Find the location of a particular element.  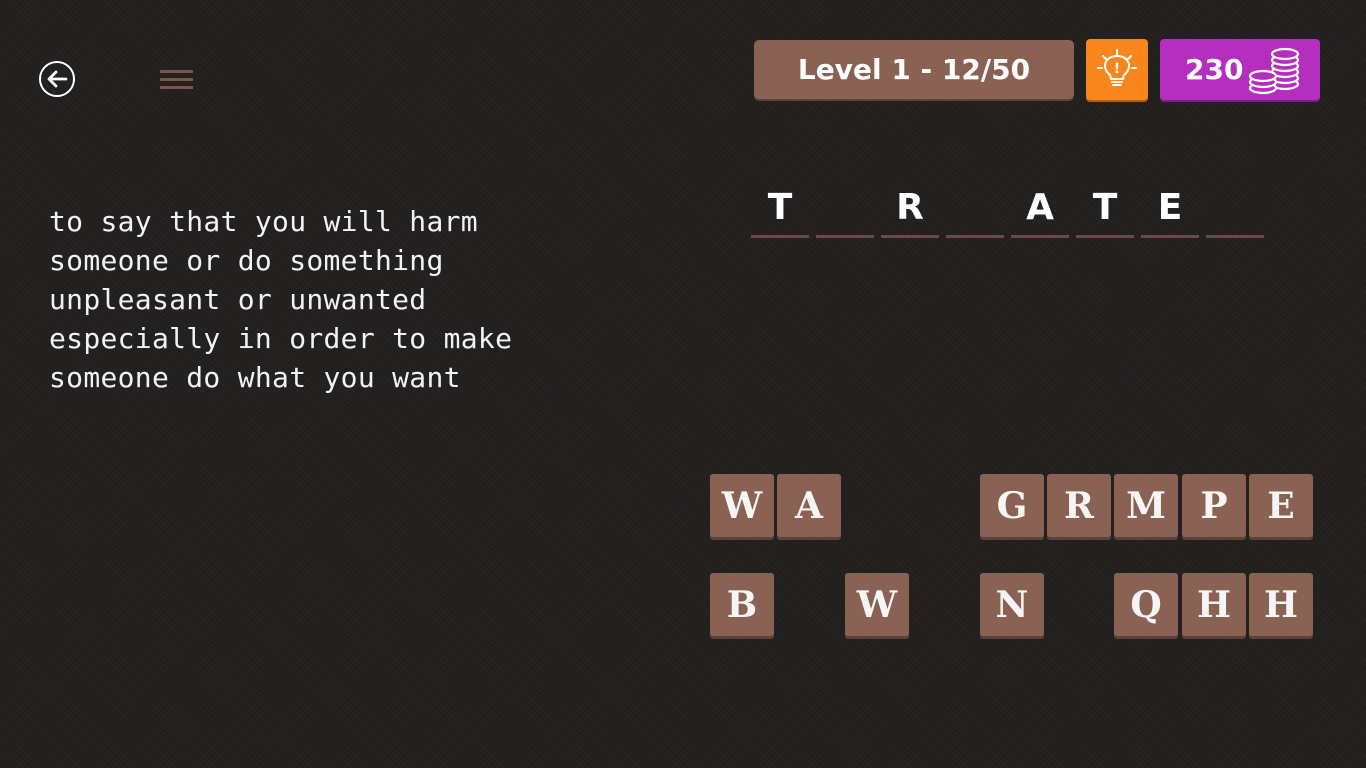

back-button is located at coordinates (57, 79).